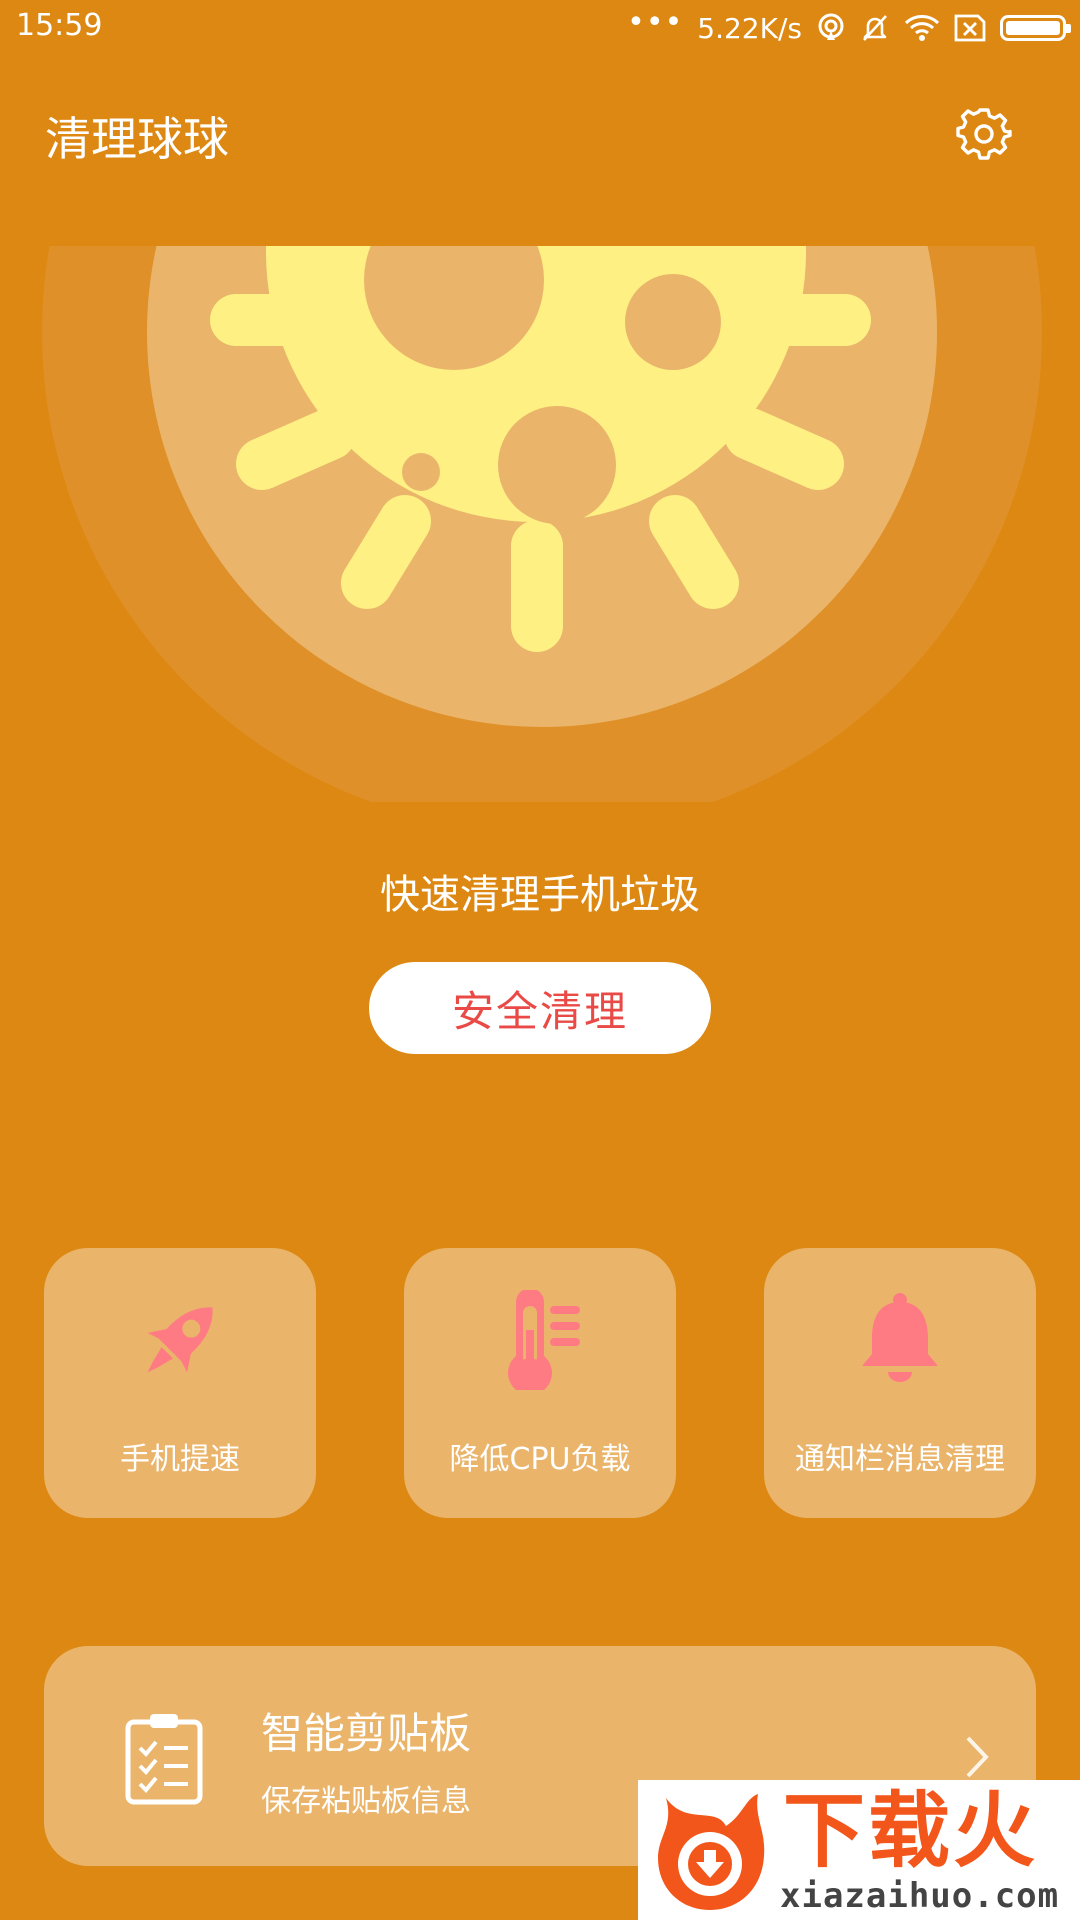 The image size is (1080, 1920). What do you see at coordinates (1035, 28) in the screenshot?
I see `battery-icon` at bounding box center [1035, 28].